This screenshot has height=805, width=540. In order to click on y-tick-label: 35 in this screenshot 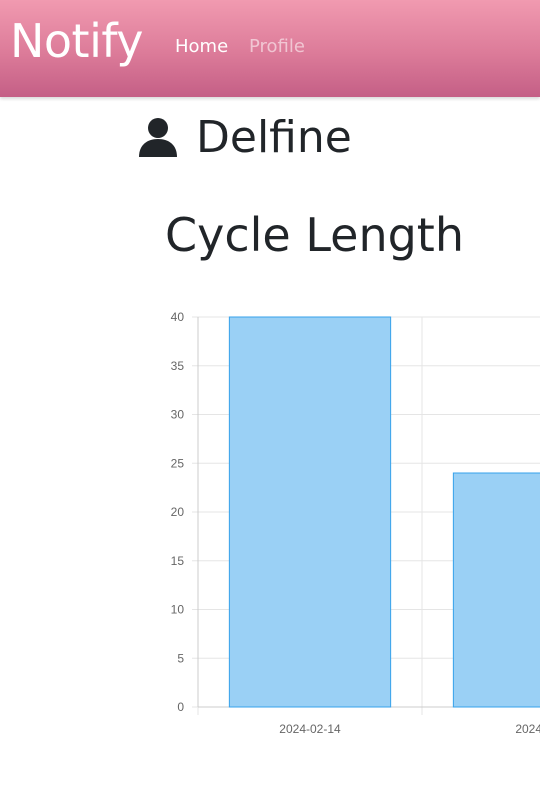, I will do `click(178, 366)`.